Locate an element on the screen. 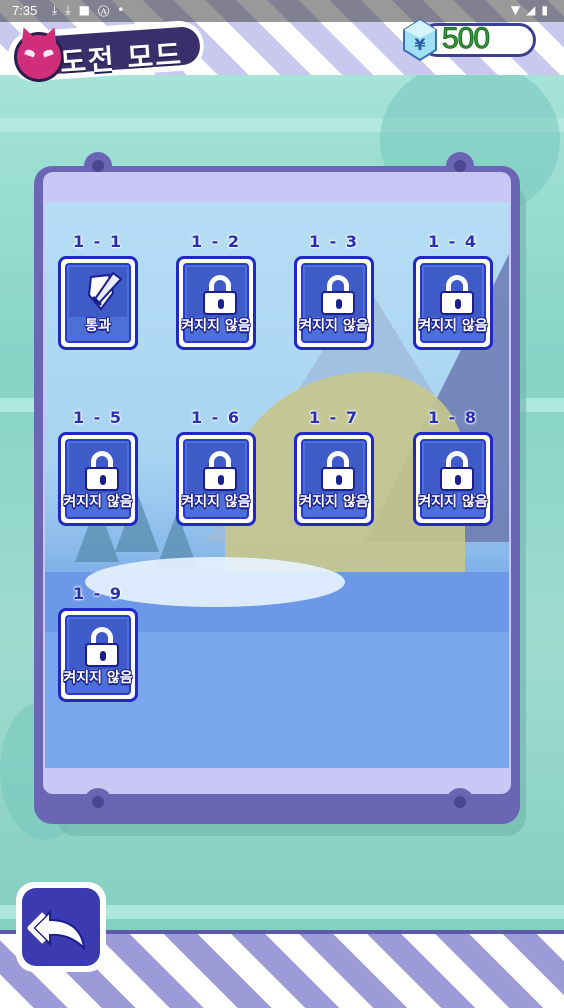 This screenshot has width=564, height=1008. level-number: 1 - 4 is located at coordinates (453, 241).